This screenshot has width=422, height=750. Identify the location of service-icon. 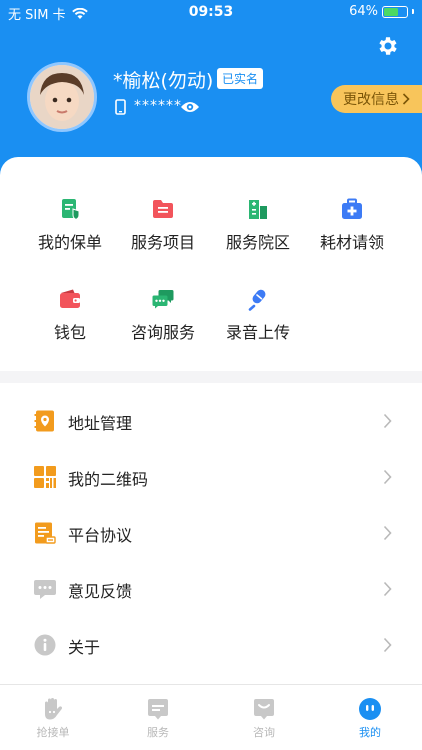
(158, 709).